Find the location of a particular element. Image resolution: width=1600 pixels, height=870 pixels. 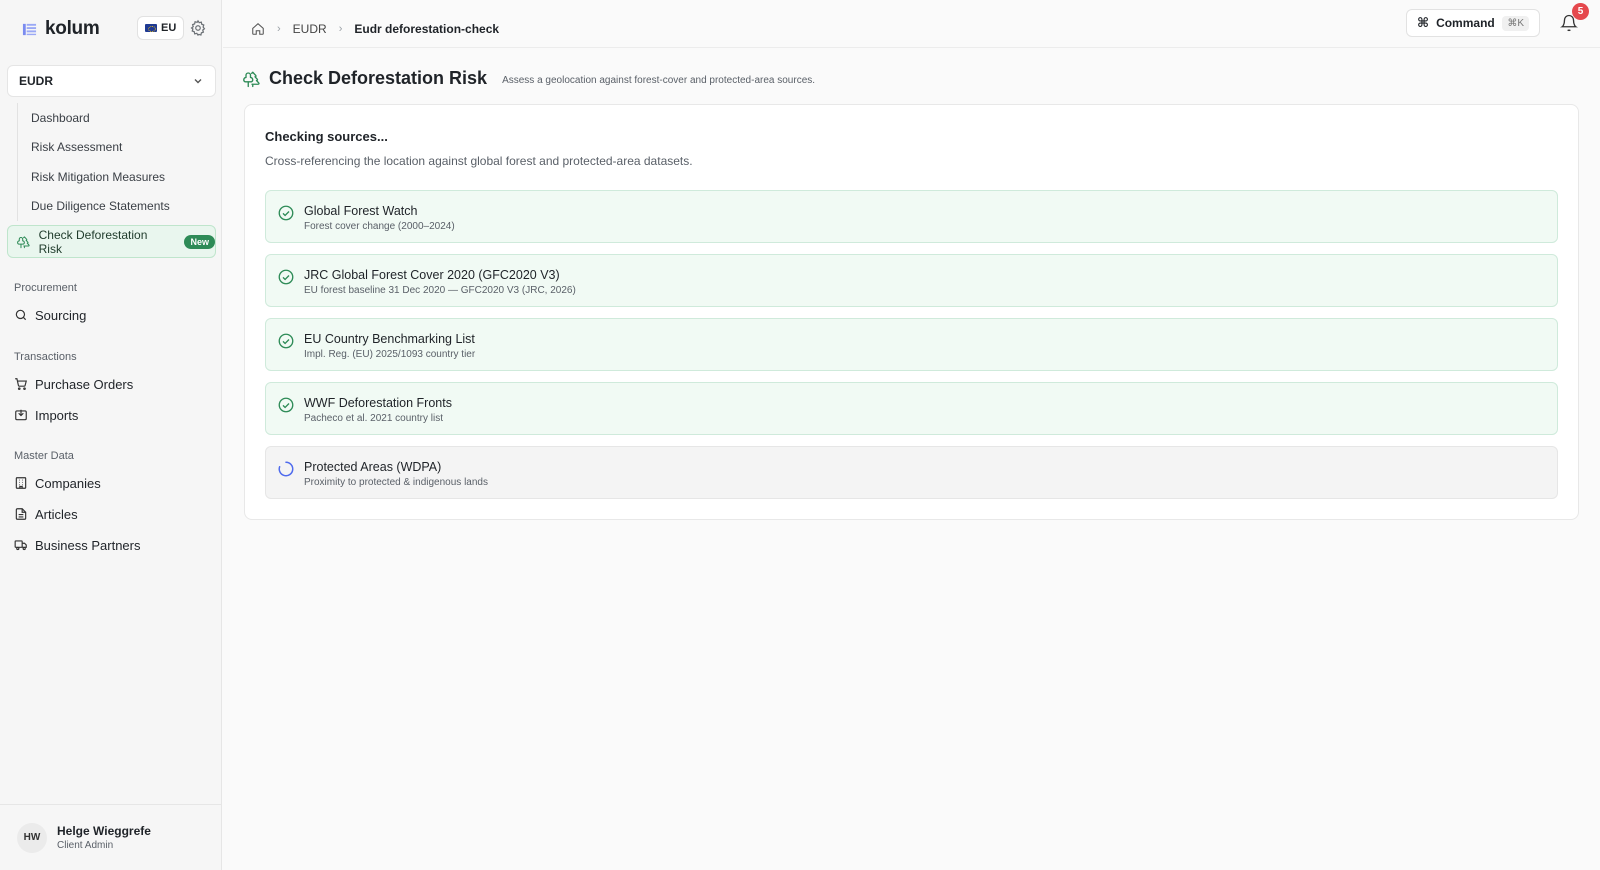

source-detail: Pacheco et al. 2021 country list is located at coordinates (373, 418).